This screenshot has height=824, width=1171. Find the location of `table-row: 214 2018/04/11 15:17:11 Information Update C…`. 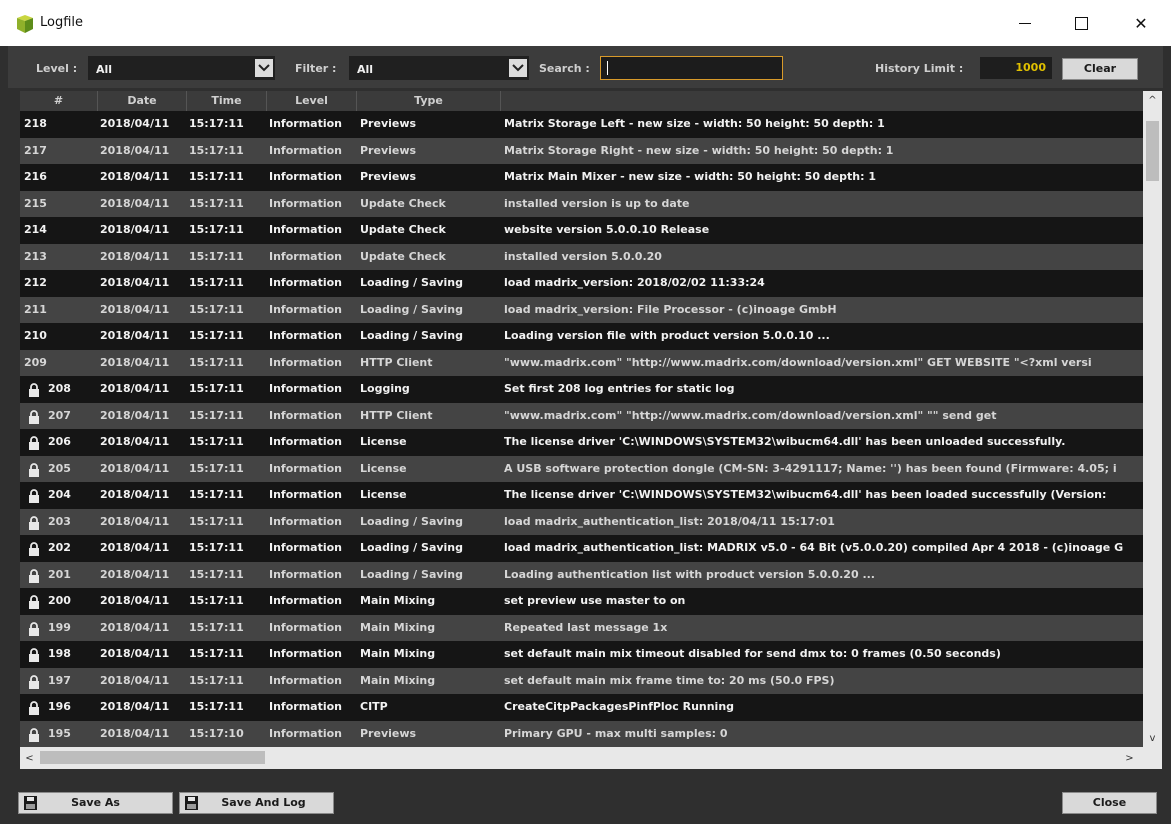

table-row: 214 2018/04/11 15:17:11 Information Update C… is located at coordinates (581, 230).